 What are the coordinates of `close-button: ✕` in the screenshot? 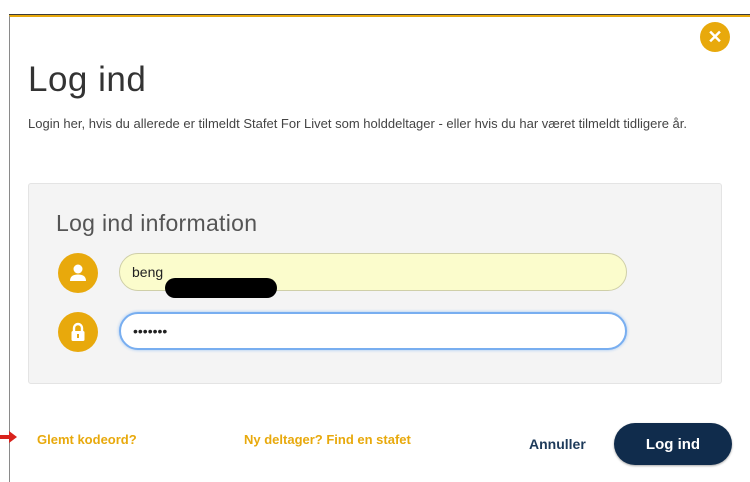 It's located at (715, 37).